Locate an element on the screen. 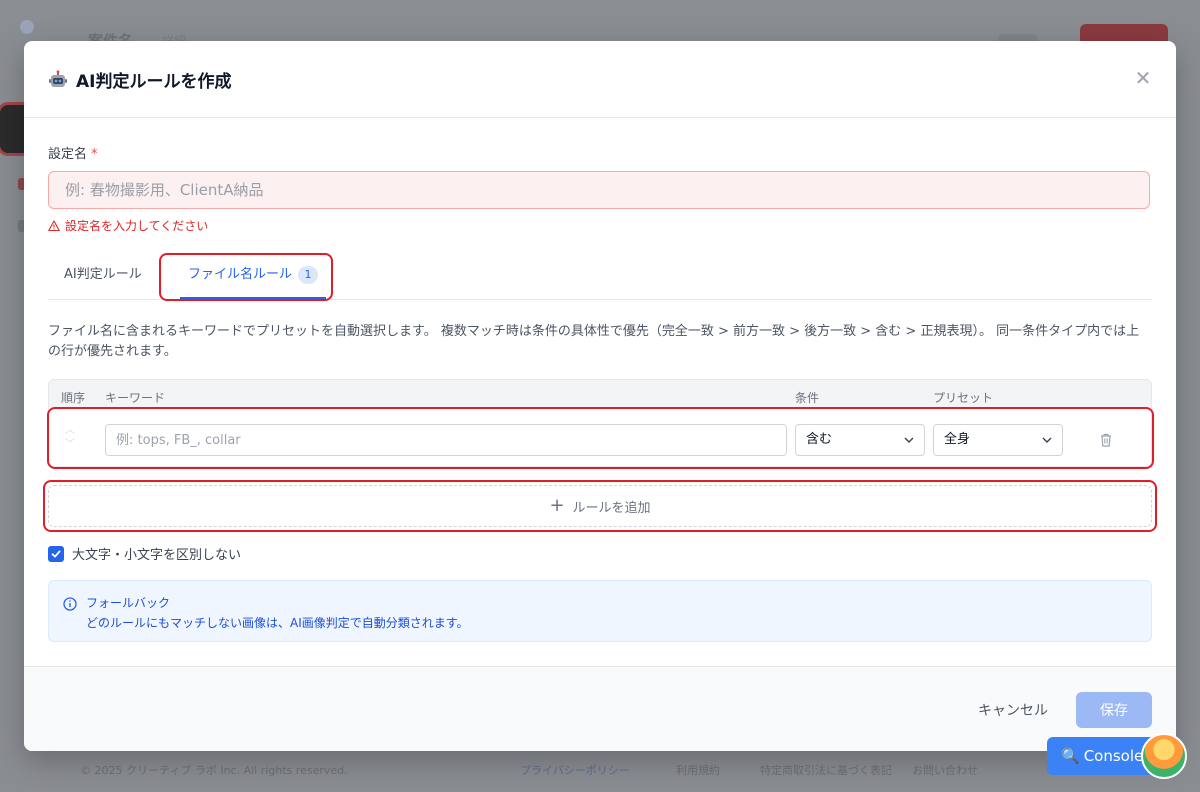 The image size is (1200, 792). case-insensitive-option: 大文字・小文字を区別しない is located at coordinates (144, 553).